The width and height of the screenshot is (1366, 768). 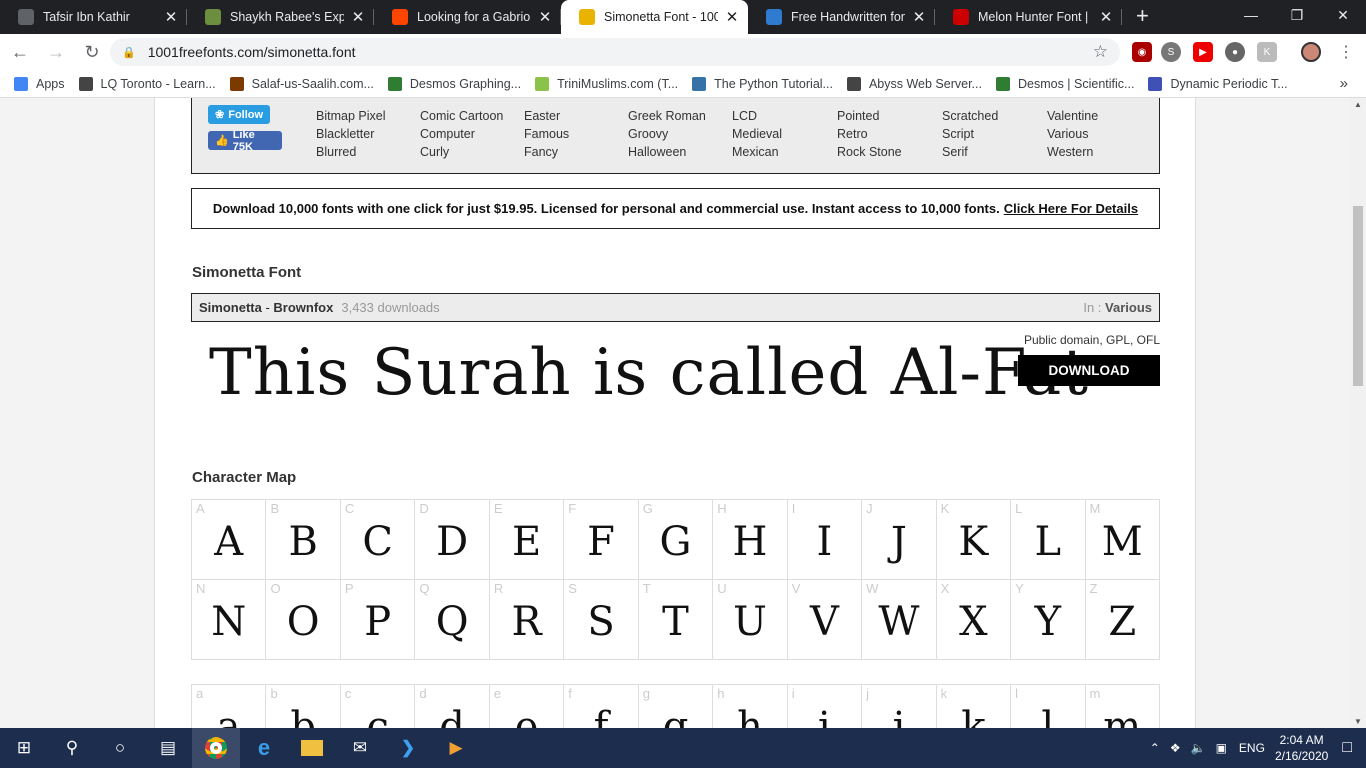 I want to click on scroll-down-icon: ▼, so click(x=1358, y=721).